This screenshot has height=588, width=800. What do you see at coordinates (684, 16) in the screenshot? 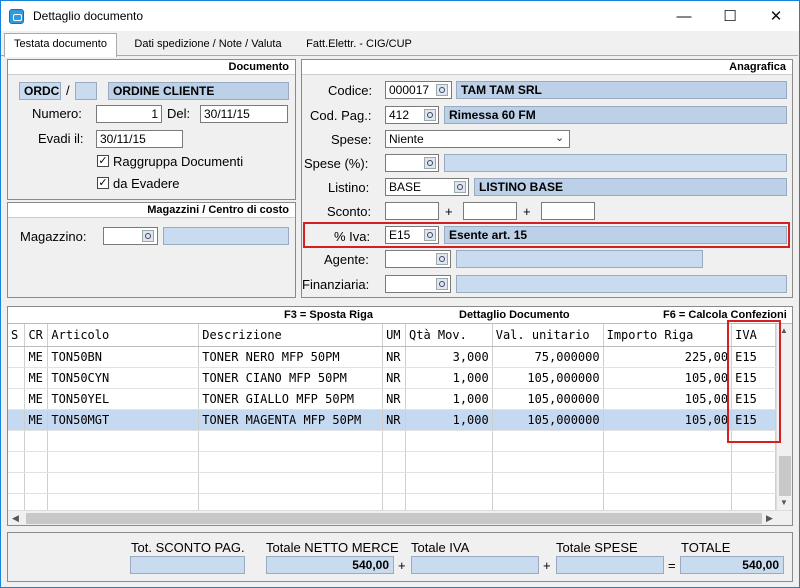
I see `minimize-button: —` at bounding box center [684, 16].